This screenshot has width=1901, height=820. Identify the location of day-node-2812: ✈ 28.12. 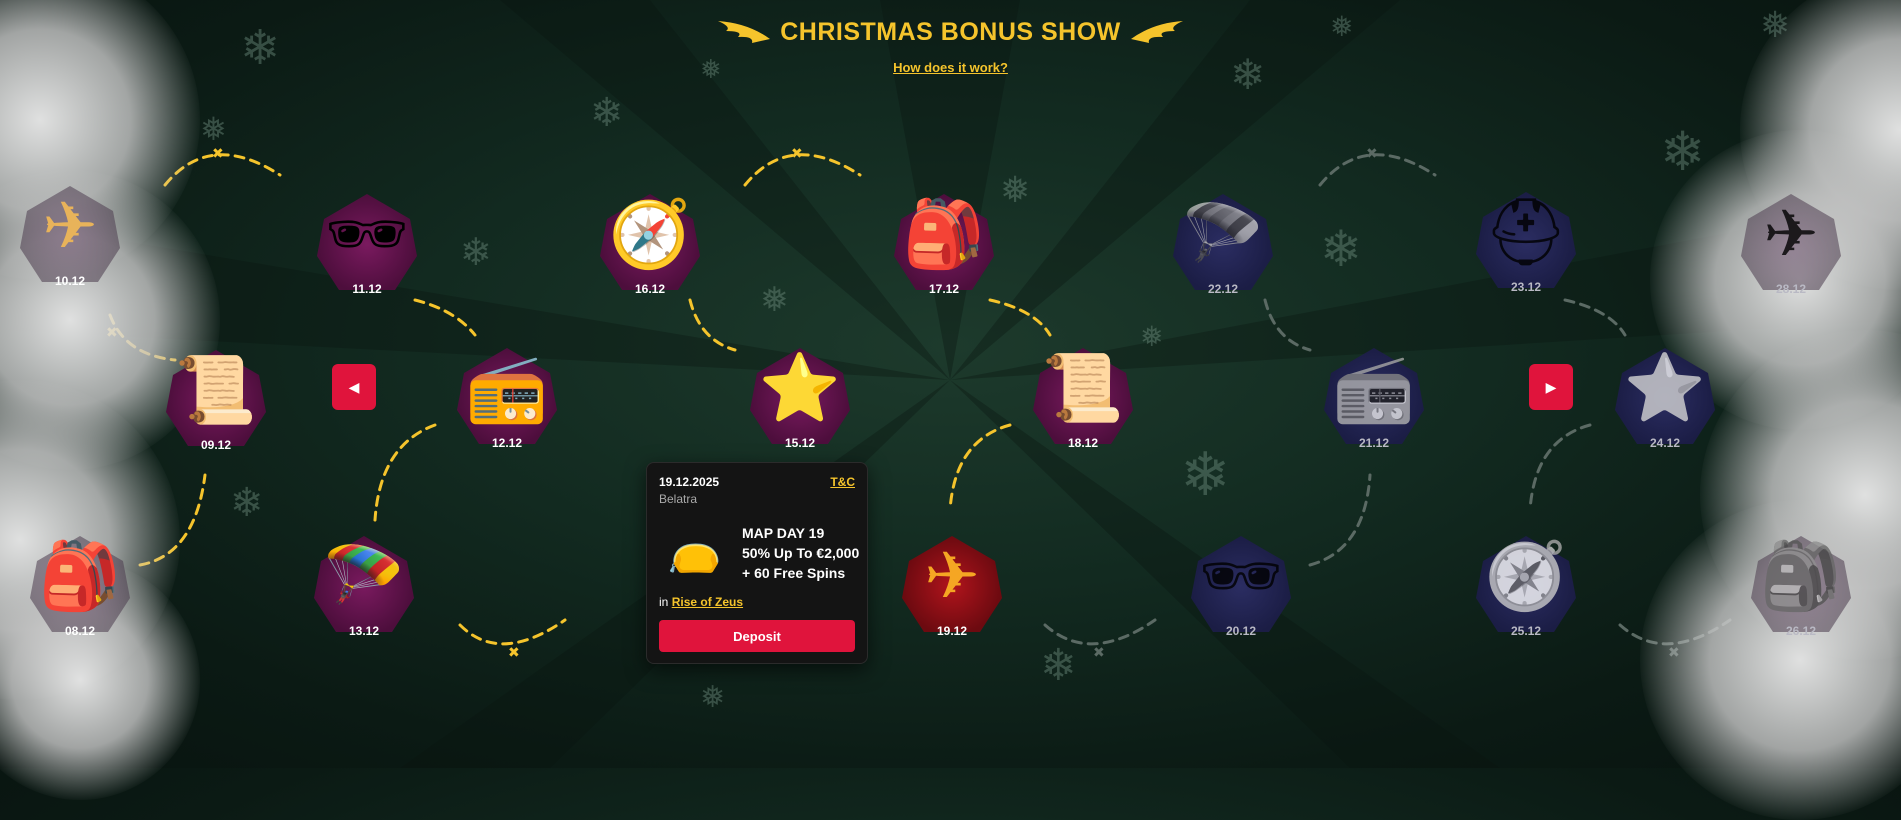
(1791, 240).